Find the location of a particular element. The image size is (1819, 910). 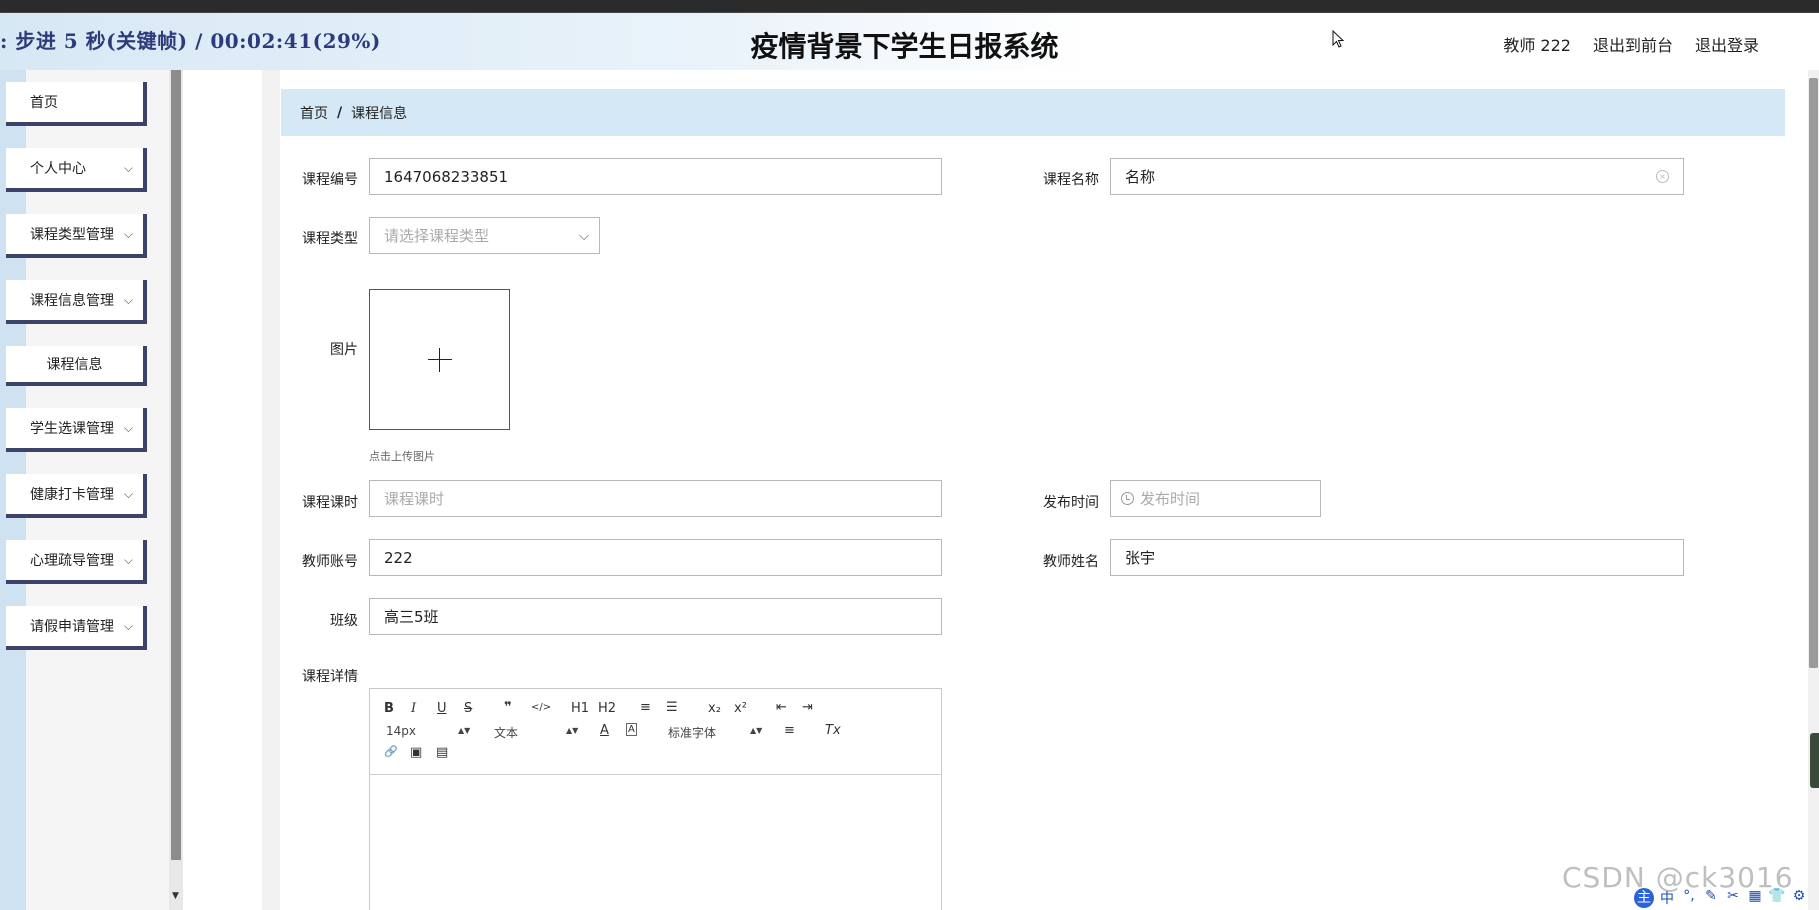

font-size-select: 14px ▲▼ is located at coordinates (428, 731).